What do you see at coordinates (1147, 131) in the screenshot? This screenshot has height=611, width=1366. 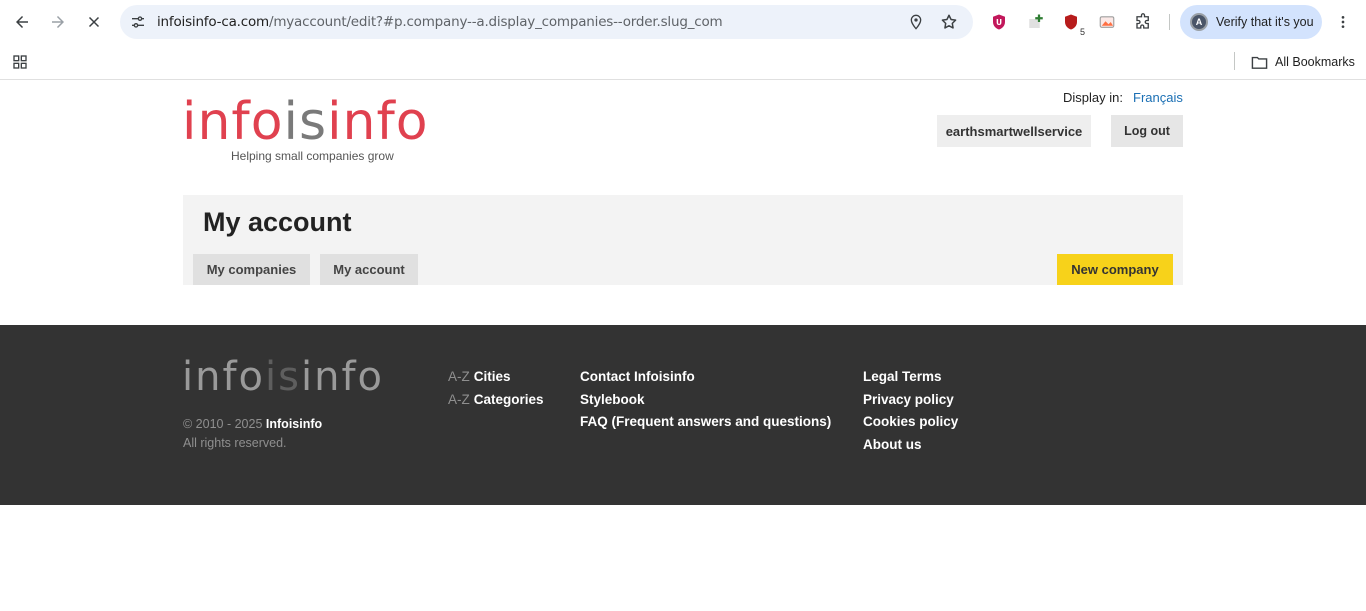 I see `logout-button: Log out` at bounding box center [1147, 131].